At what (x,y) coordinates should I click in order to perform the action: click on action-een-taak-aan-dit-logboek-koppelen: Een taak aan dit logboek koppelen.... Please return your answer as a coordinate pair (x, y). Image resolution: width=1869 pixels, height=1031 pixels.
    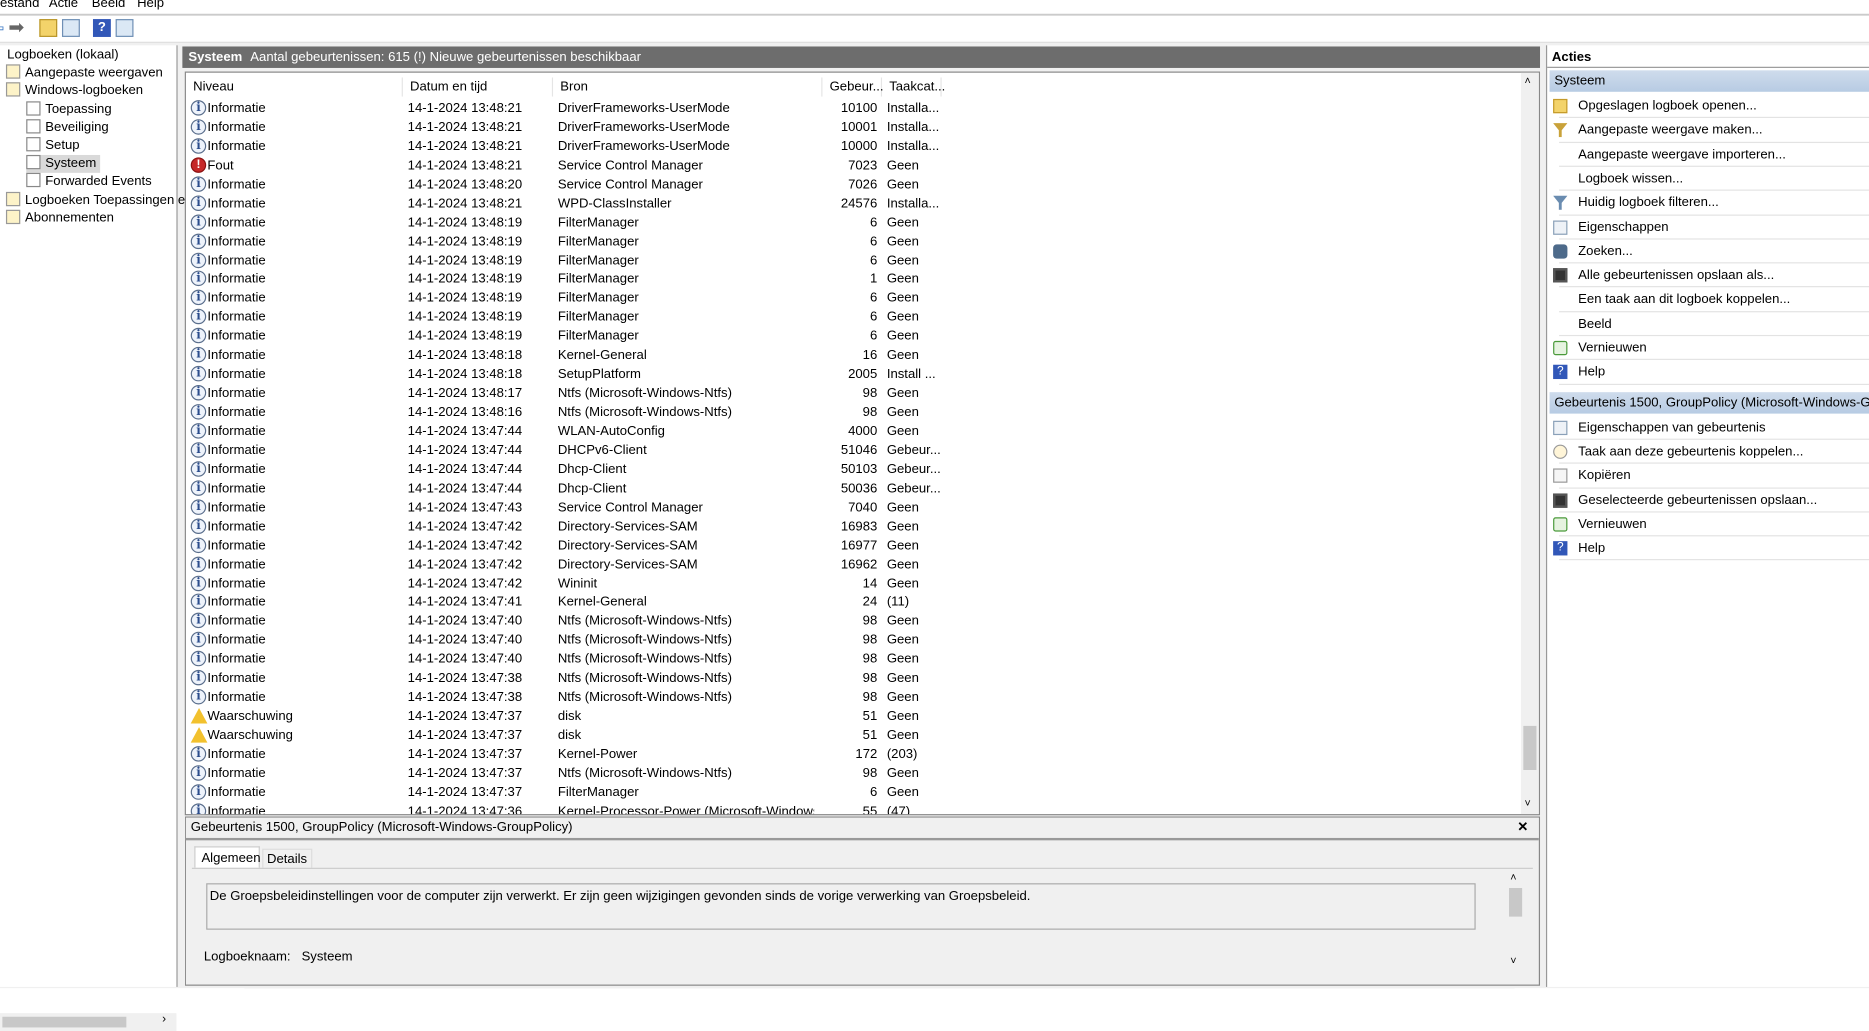
    Looking at the image, I should click on (1708, 300).